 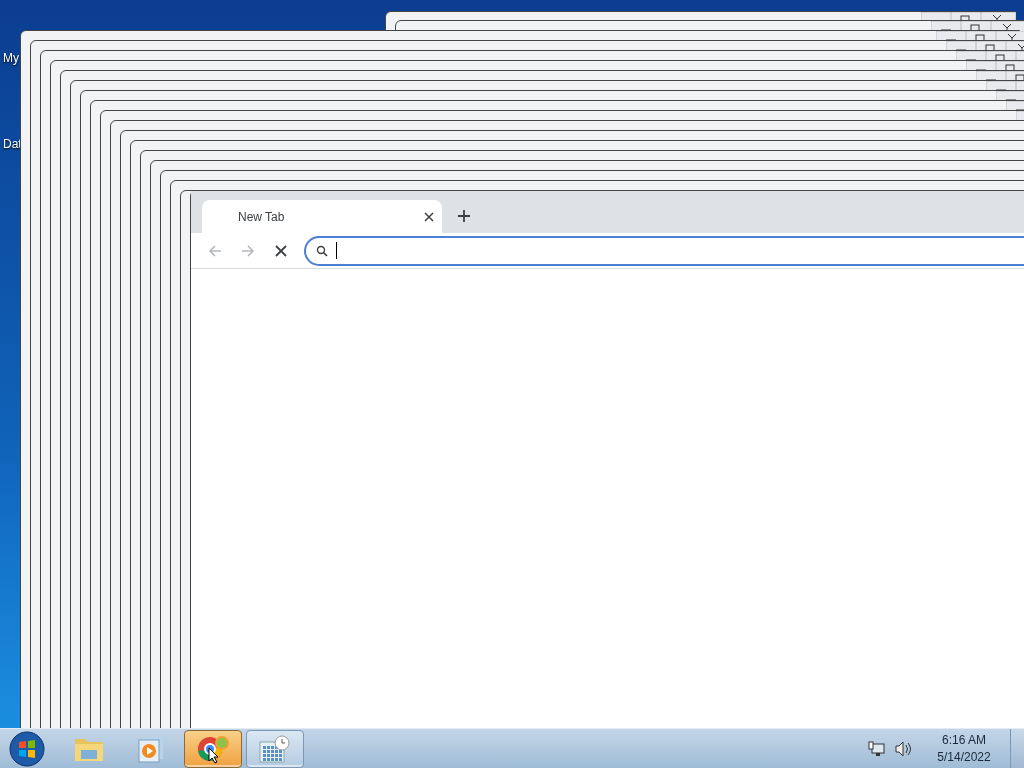 What do you see at coordinates (336, 250) in the screenshot?
I see `text-cursor` at bounding box center [336, 250].